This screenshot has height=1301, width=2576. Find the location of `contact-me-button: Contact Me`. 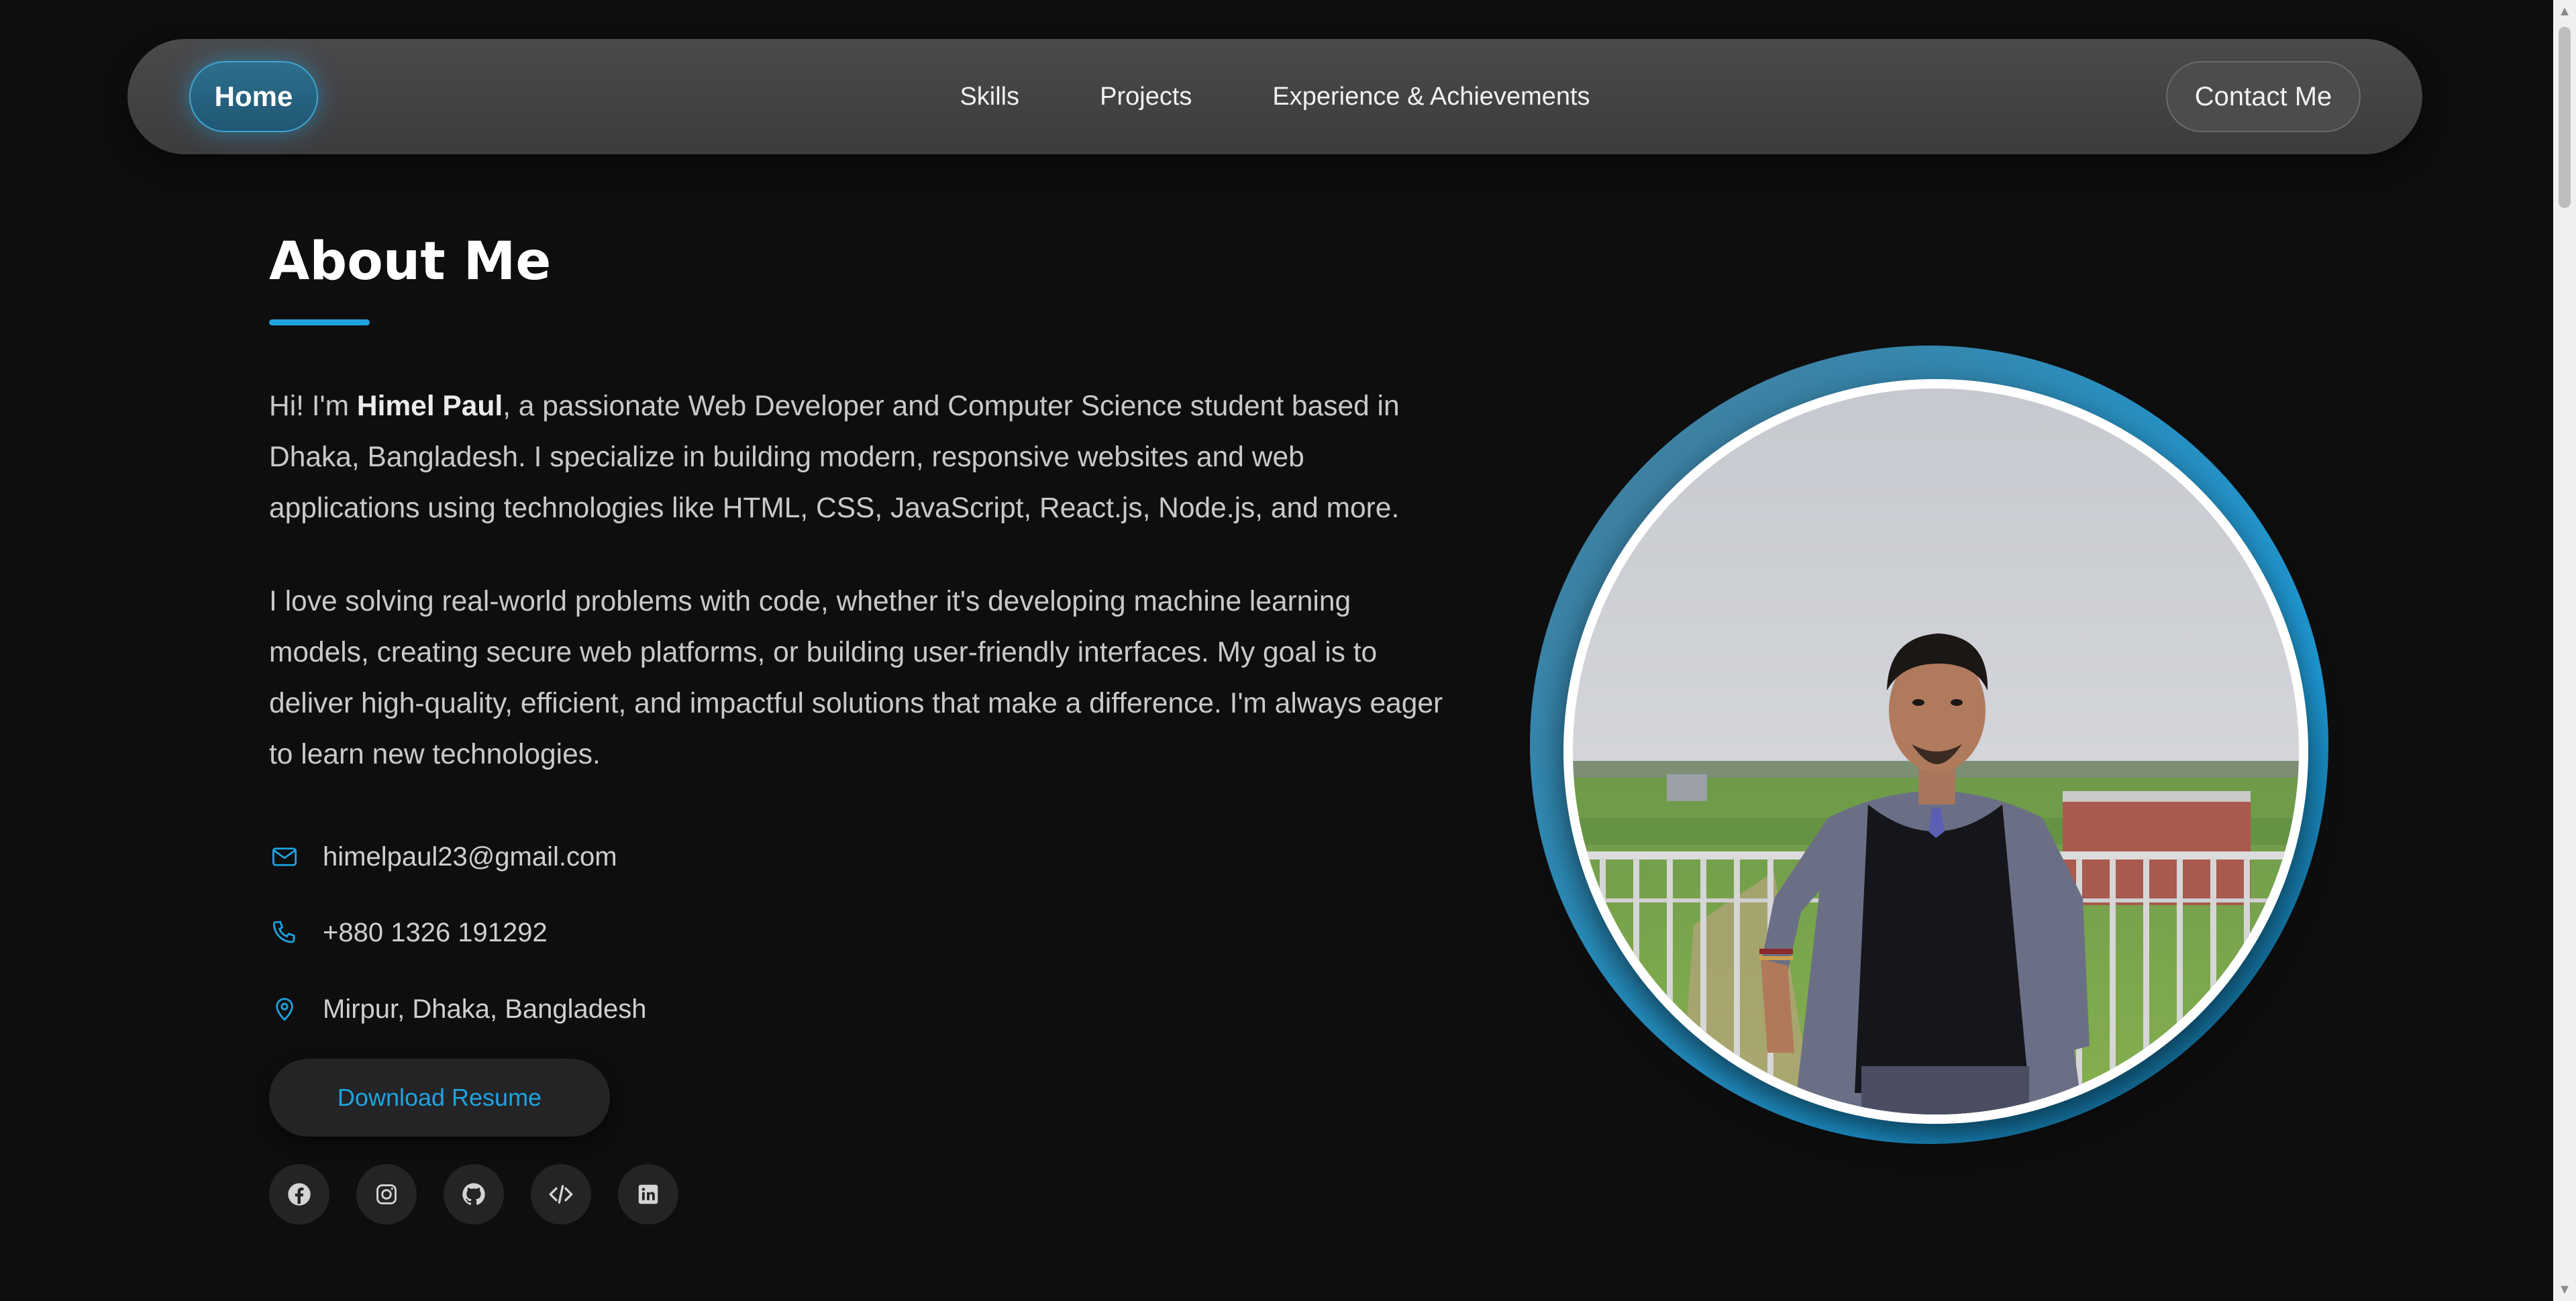

contact-me-button: Contact Me is located at coordinates (2263, 96).